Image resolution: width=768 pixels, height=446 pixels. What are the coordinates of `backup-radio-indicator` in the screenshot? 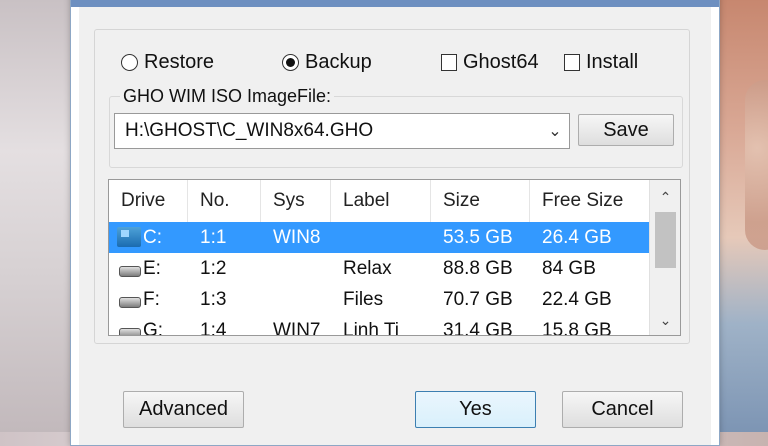 It's located at (290, 62).